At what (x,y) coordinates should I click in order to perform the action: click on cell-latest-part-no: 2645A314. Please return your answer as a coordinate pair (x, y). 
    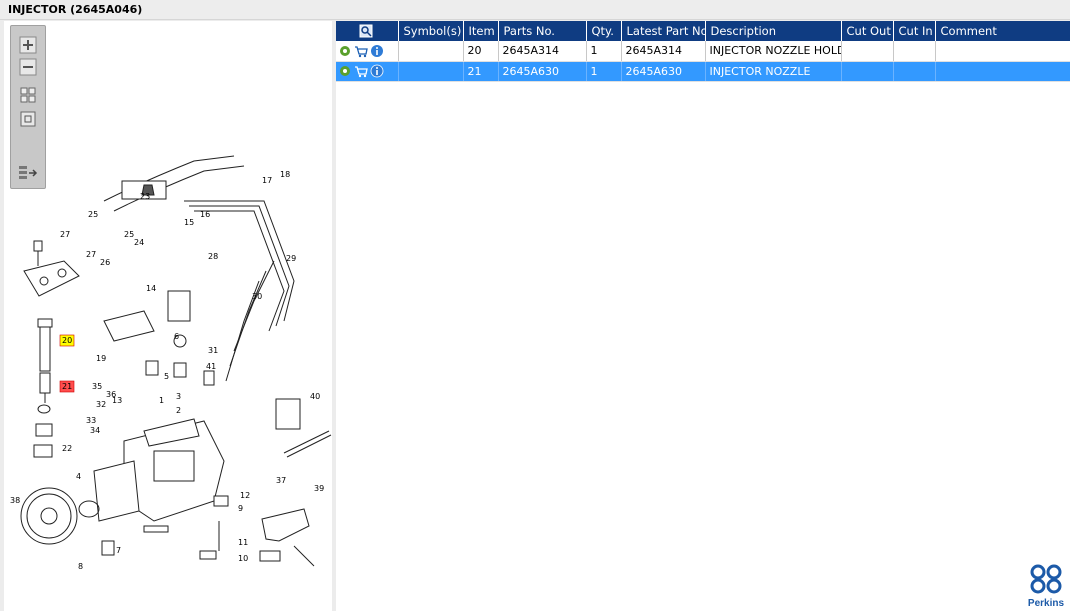
    Looking at the image, I should click on (663, 51).